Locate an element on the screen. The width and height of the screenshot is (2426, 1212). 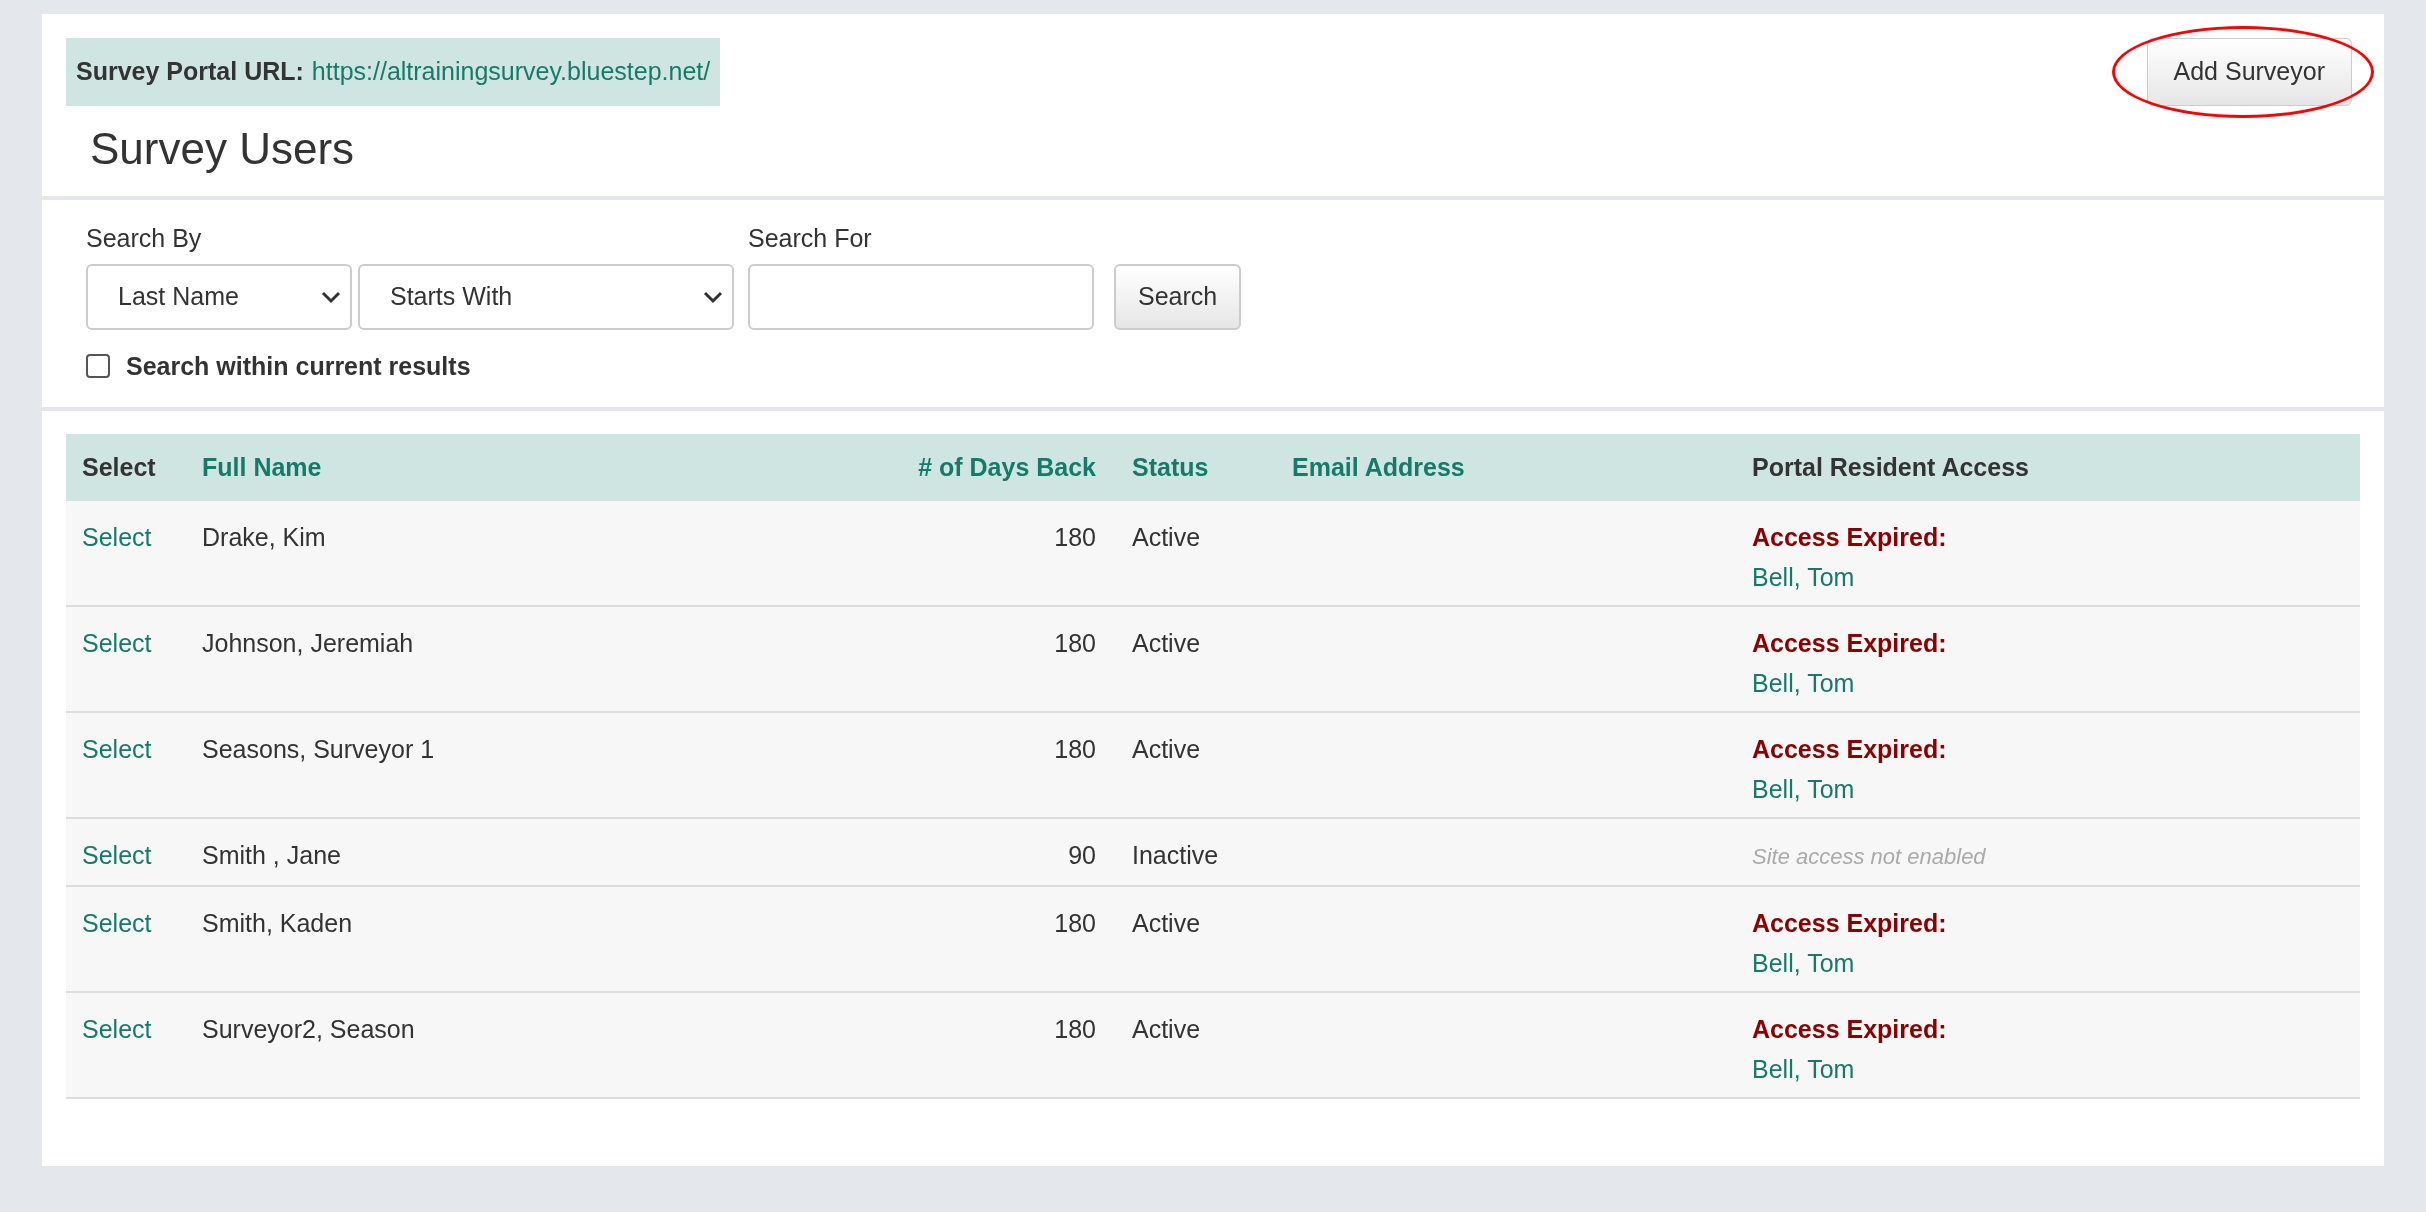
portal-url-link: https://altrainingsurvey.bluestep.net/ is located at coordinates (511, 72).